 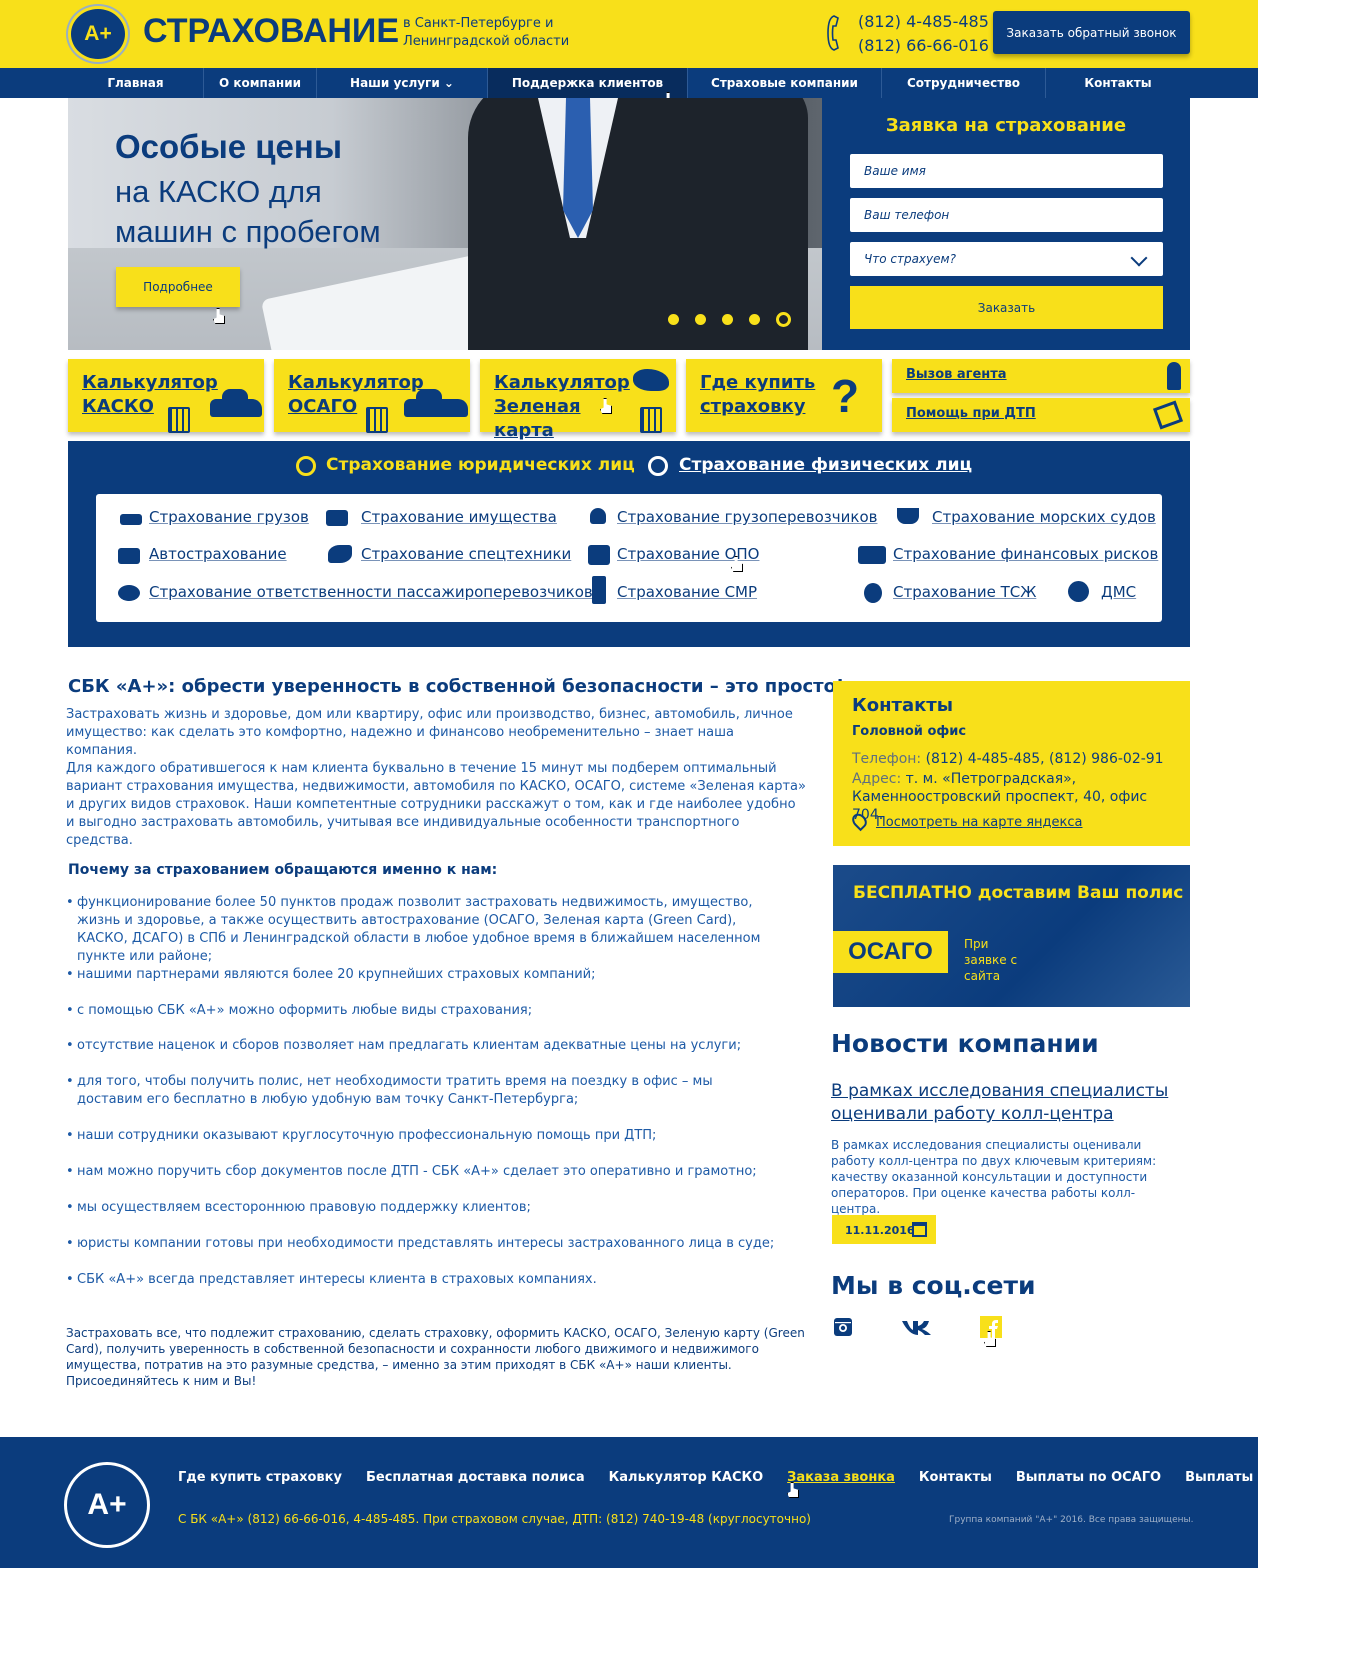 What do you see at coordinates (1041, 415) in the screenshot?
I see `accident-help-link: Помощь при ДТП` at bounding box center [1041, 415].